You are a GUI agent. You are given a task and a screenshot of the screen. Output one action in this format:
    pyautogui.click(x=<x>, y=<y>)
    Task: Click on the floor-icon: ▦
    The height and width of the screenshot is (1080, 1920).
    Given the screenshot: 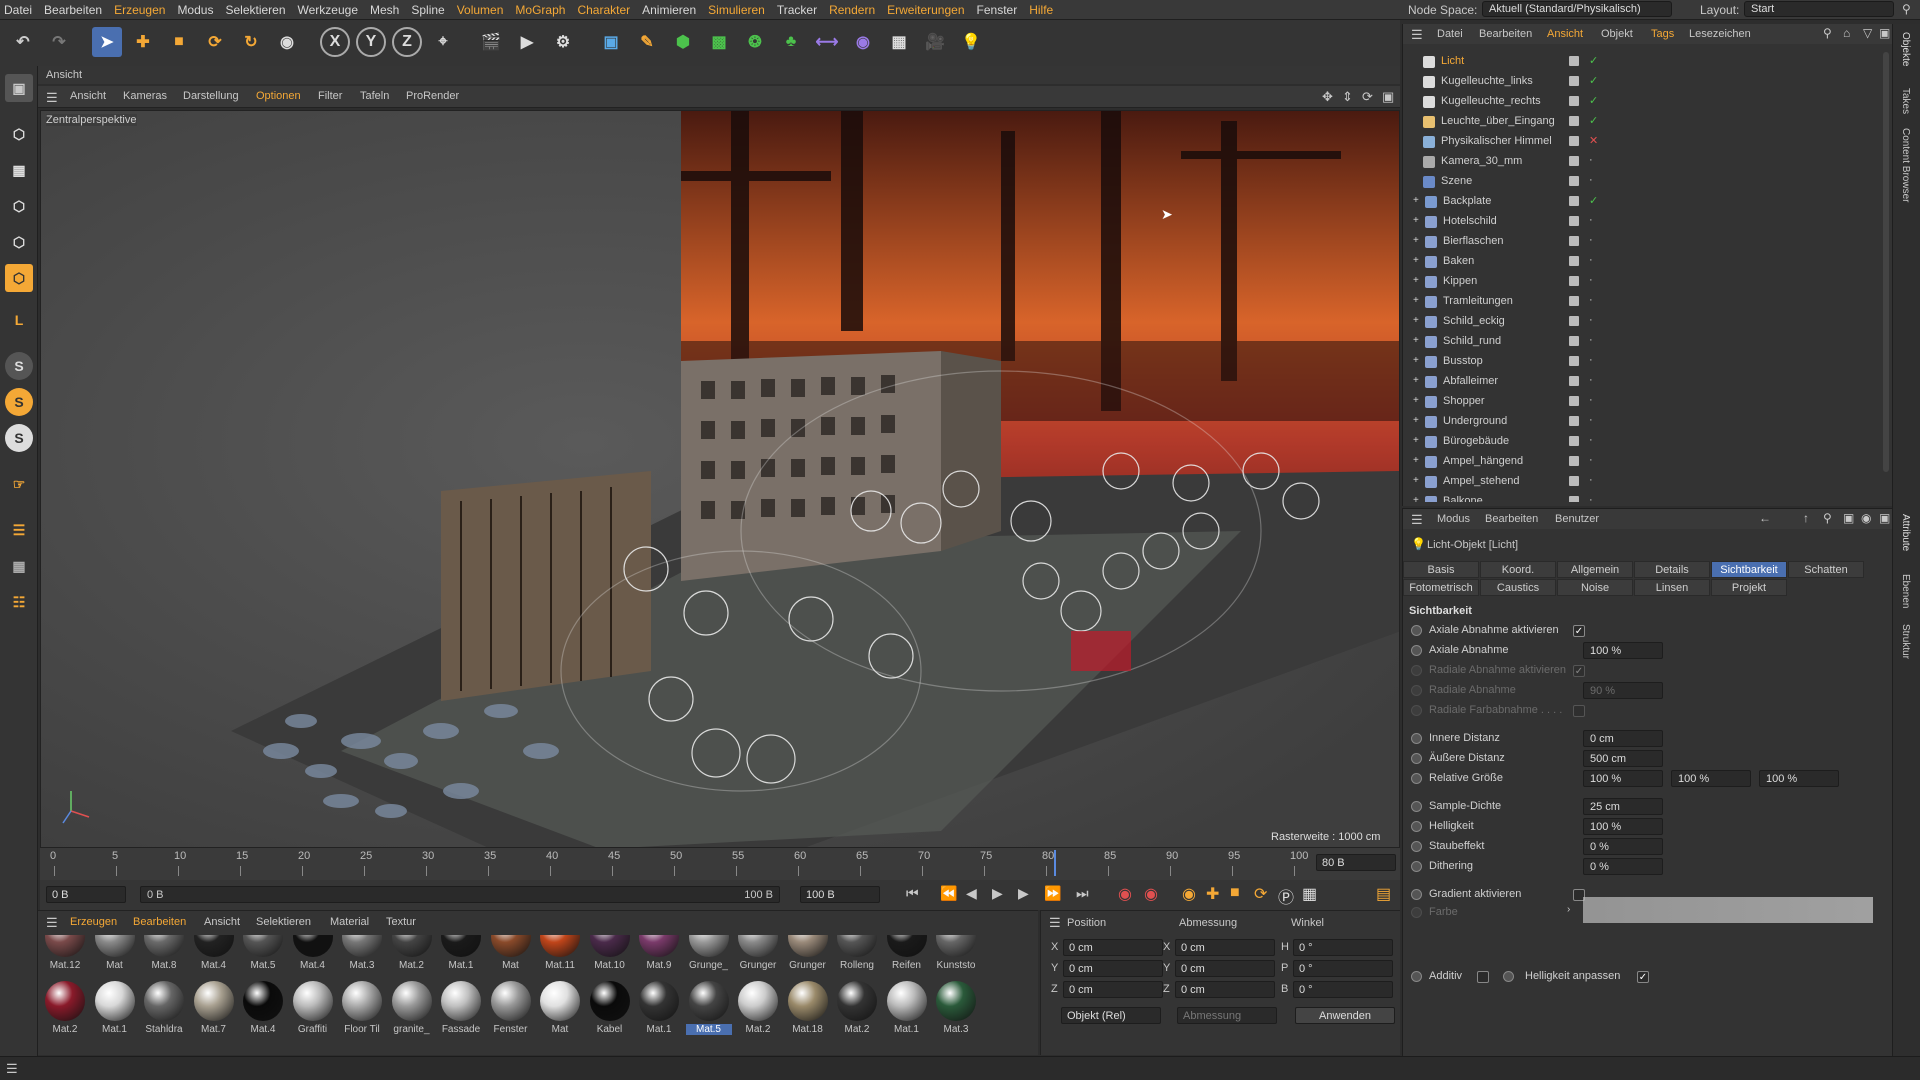 What is the action you would take?
    pyautogui.click(x=899, y=42)
    